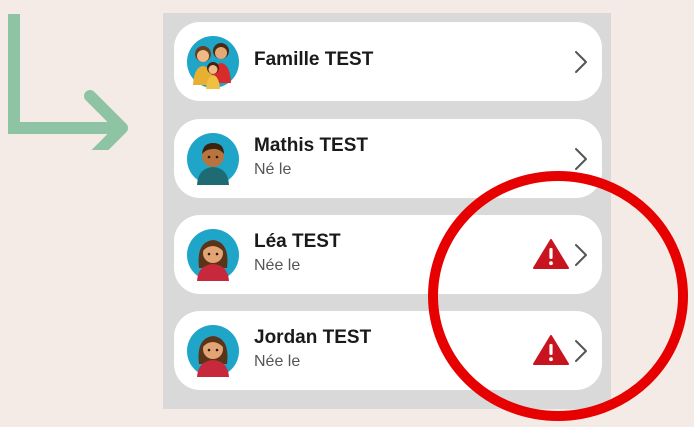 The height and width of the screenshot is (427, 694). I want to click on family-avatar-icon, so click(213, 62).